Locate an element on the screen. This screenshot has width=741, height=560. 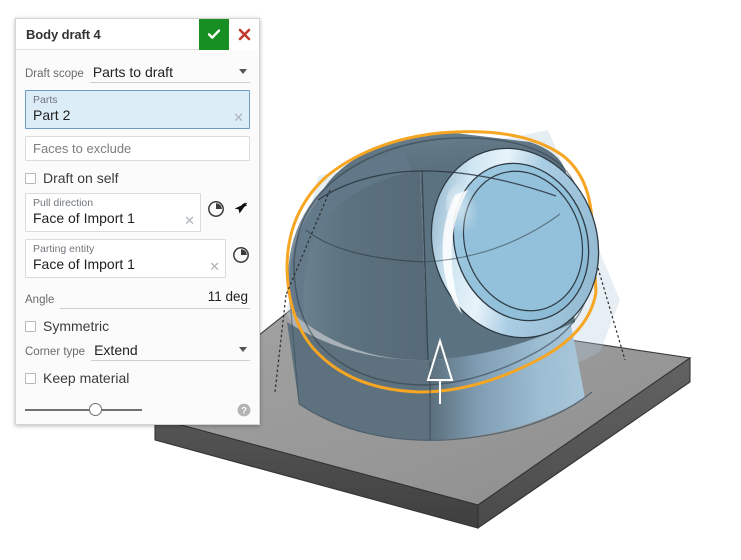
parting-entity-field: Parting entity Face of Import 1 ✕ is located at coordinates (125, 258).